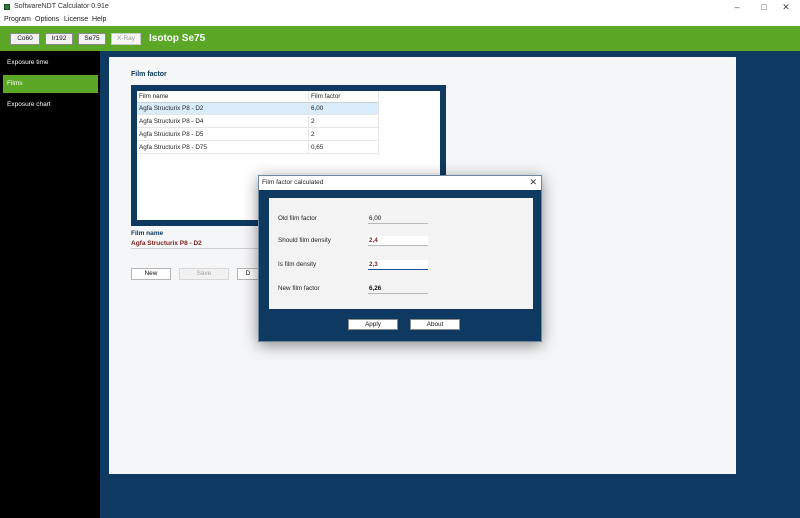  Describe the element at coordinates (786, 7) in the screenshot. I see `close-window-button: ✕` at that location.